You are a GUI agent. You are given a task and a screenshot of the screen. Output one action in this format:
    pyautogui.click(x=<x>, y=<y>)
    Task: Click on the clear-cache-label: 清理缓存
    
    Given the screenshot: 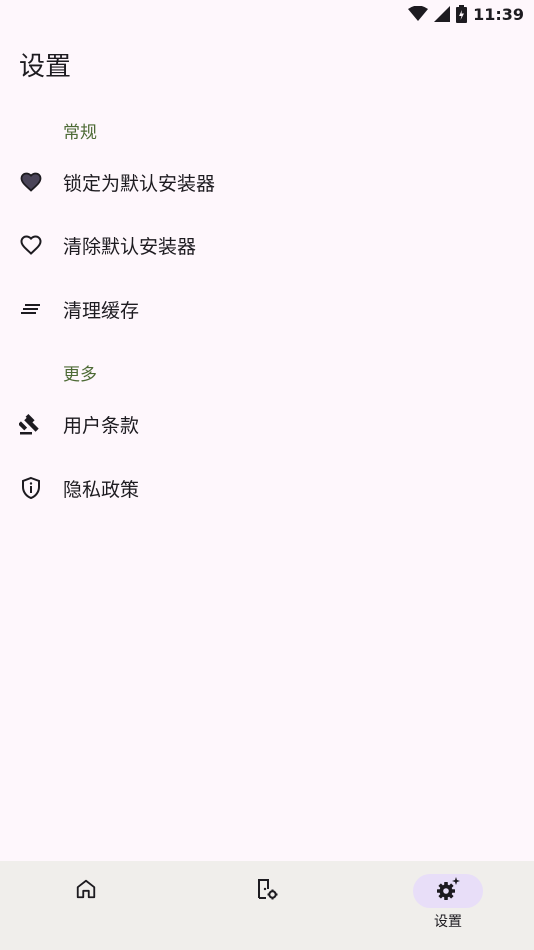 What is the action you would take?
    pyautogui.click(x=101, y=310)
    